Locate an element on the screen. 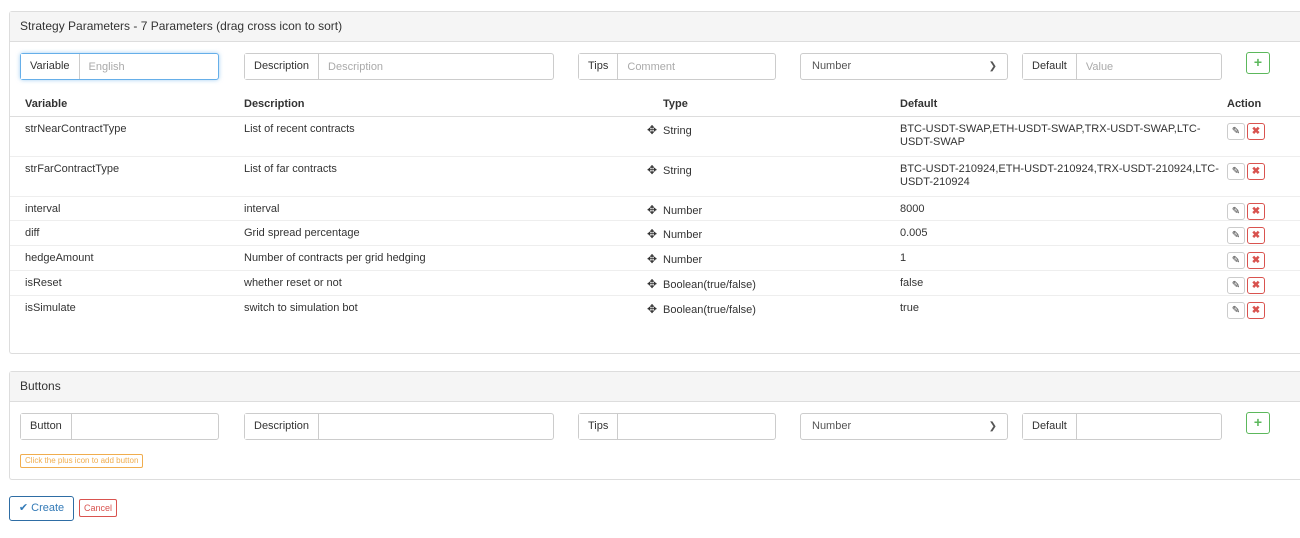 Image resolution: width=1300 pixels, height=538 pixels. row-type: String is located at coordinates (677, 130).